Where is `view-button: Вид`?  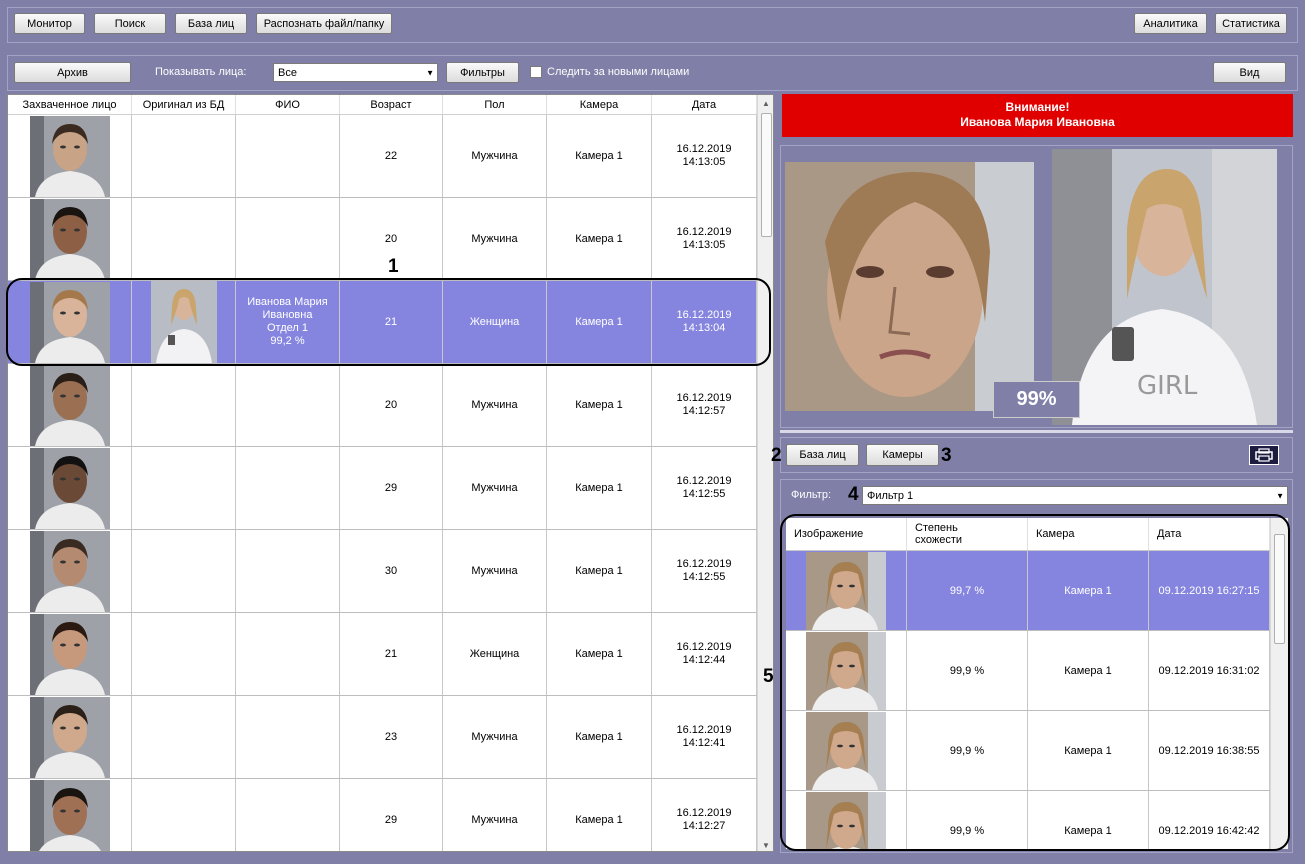 view-button: Вид is located at coordinates (1249, 72).